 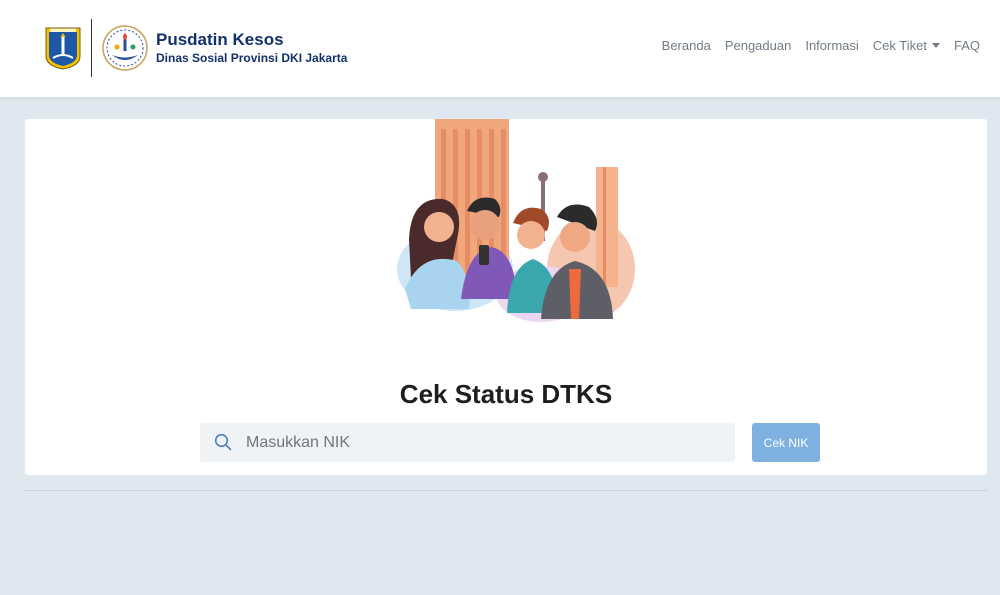 What do you see at coordinates (63, 48) in the screenshot?
I see `dki-jakarta-logo` at bounding box center [63, 48].